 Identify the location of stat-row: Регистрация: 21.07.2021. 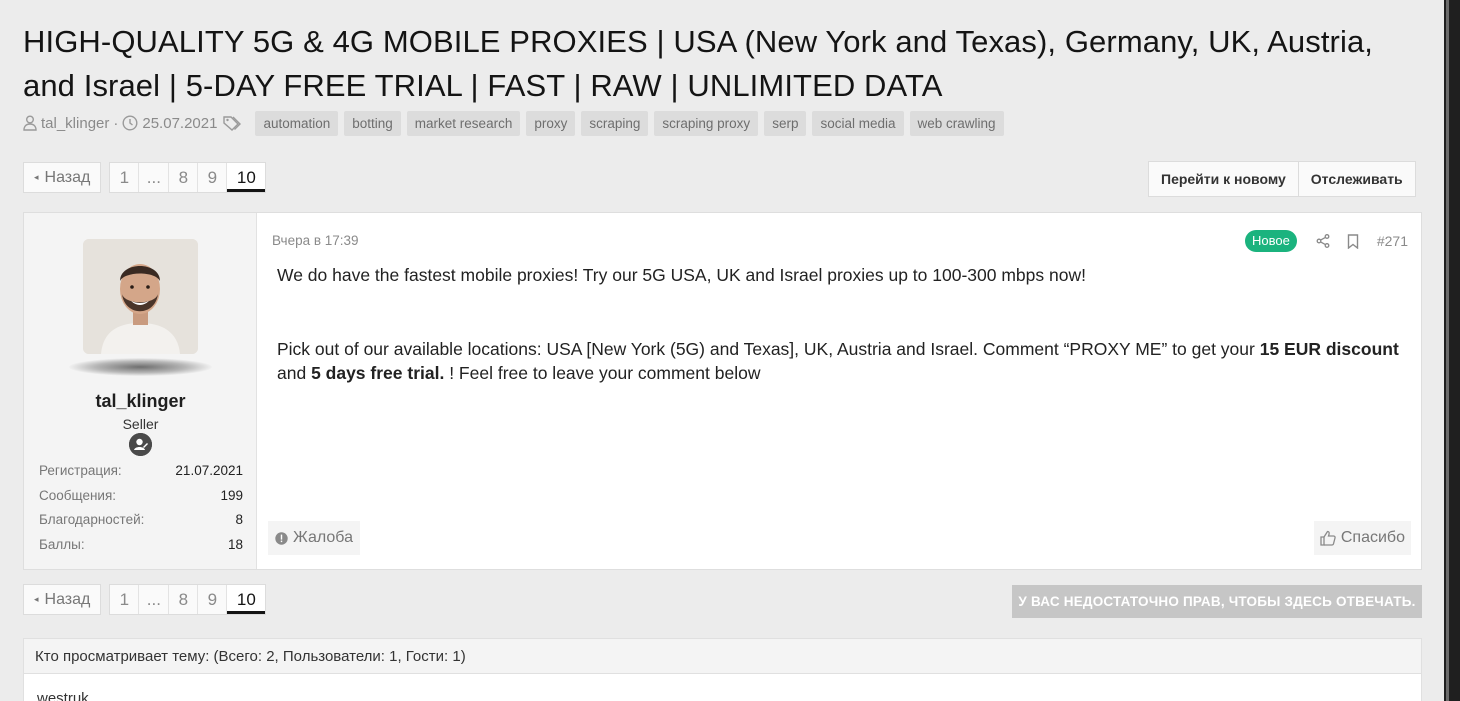
(141, 471).